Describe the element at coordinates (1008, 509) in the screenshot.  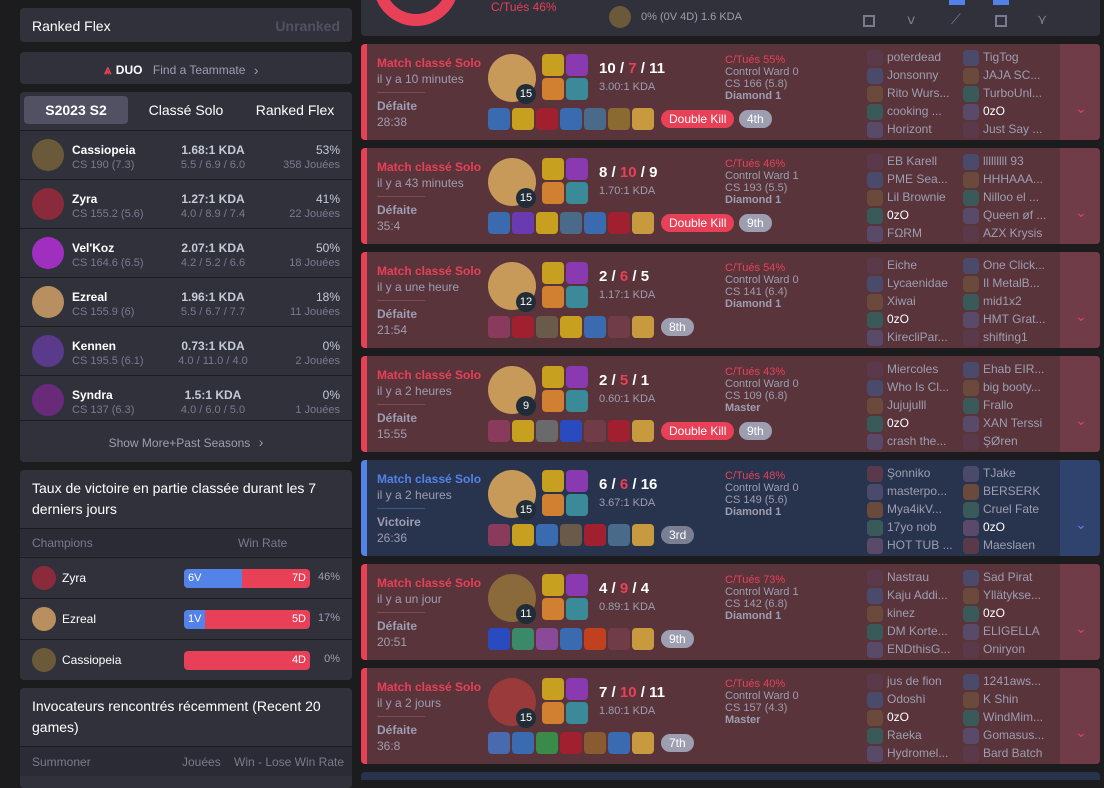
I see `team-player: Cruel Fate` at that location.